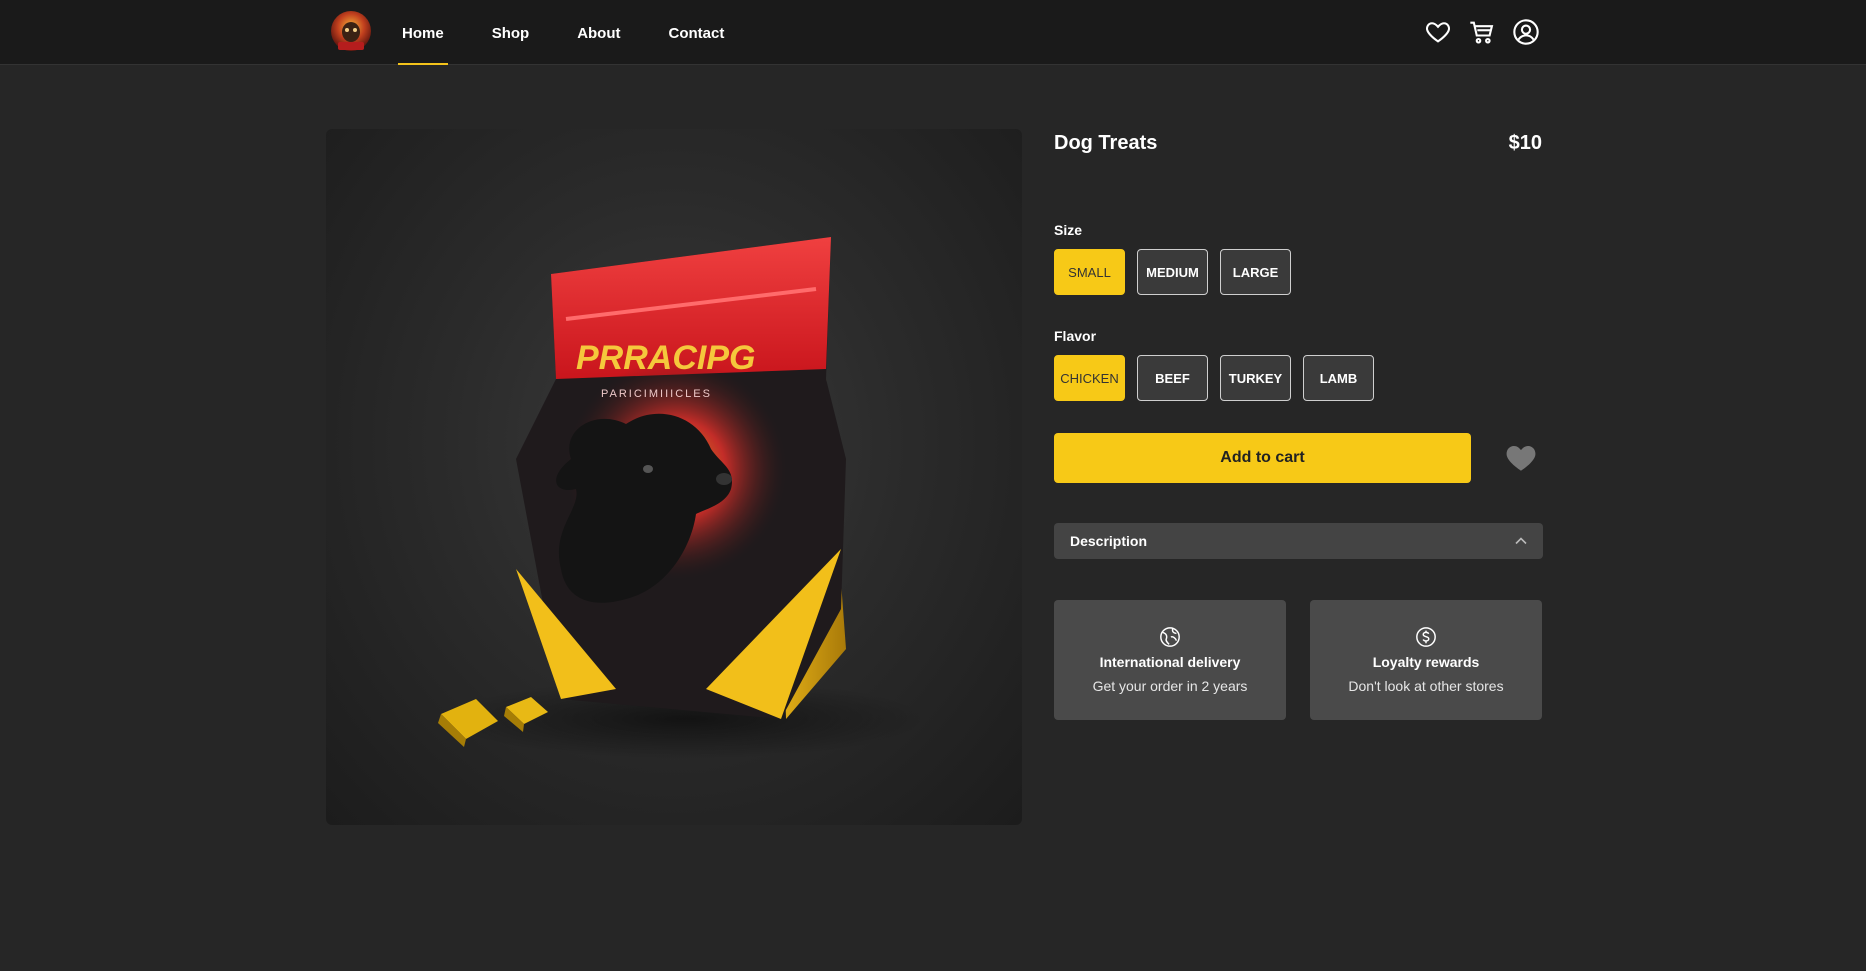 This screenshot has height=971, width=1866. Describe the element at coordinates (1525, 143) in the screenshot. I see `product-price: $10` at that location.